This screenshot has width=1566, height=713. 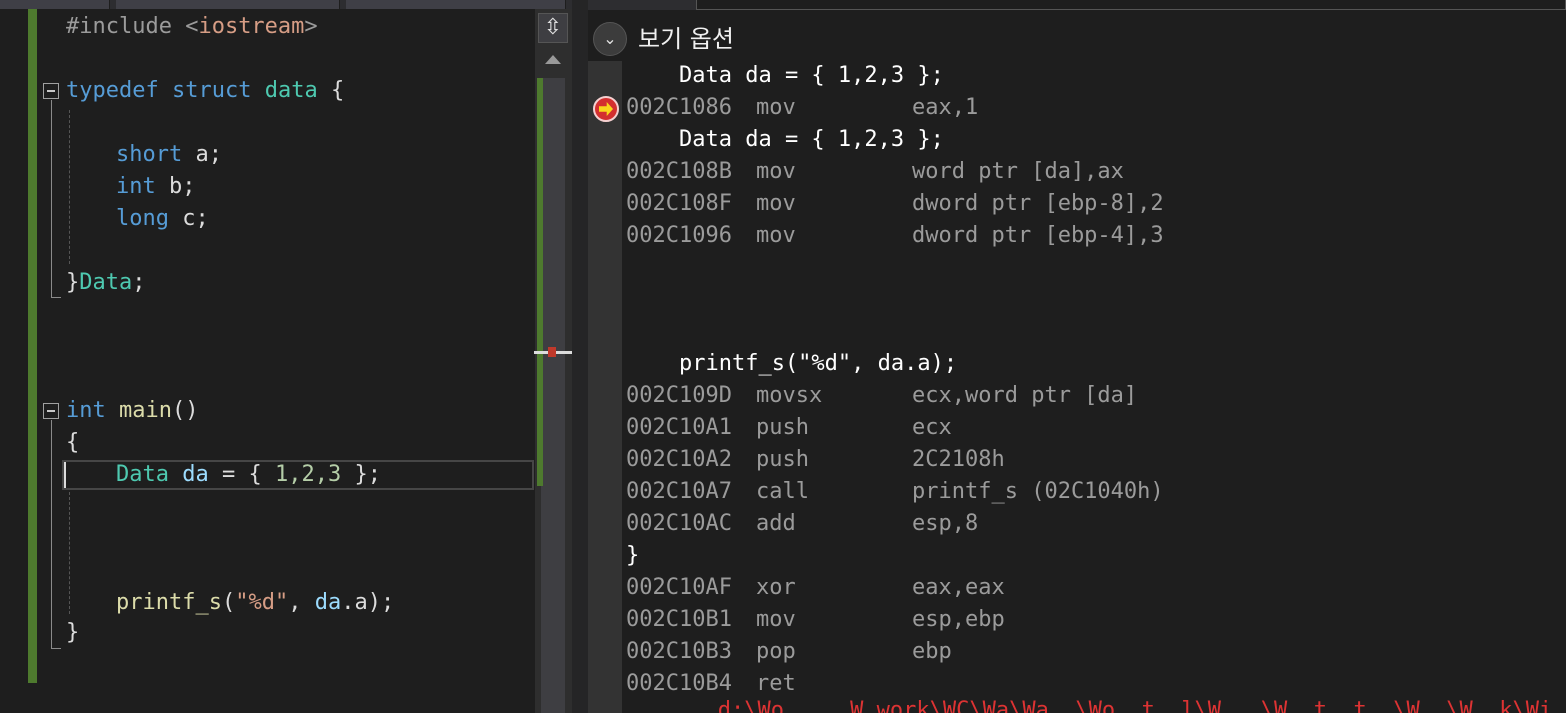 What do you see at coordinates (932, 427) in the screenshot?
I see `instruction-operands: ecx` at bounding box center [932, 427].